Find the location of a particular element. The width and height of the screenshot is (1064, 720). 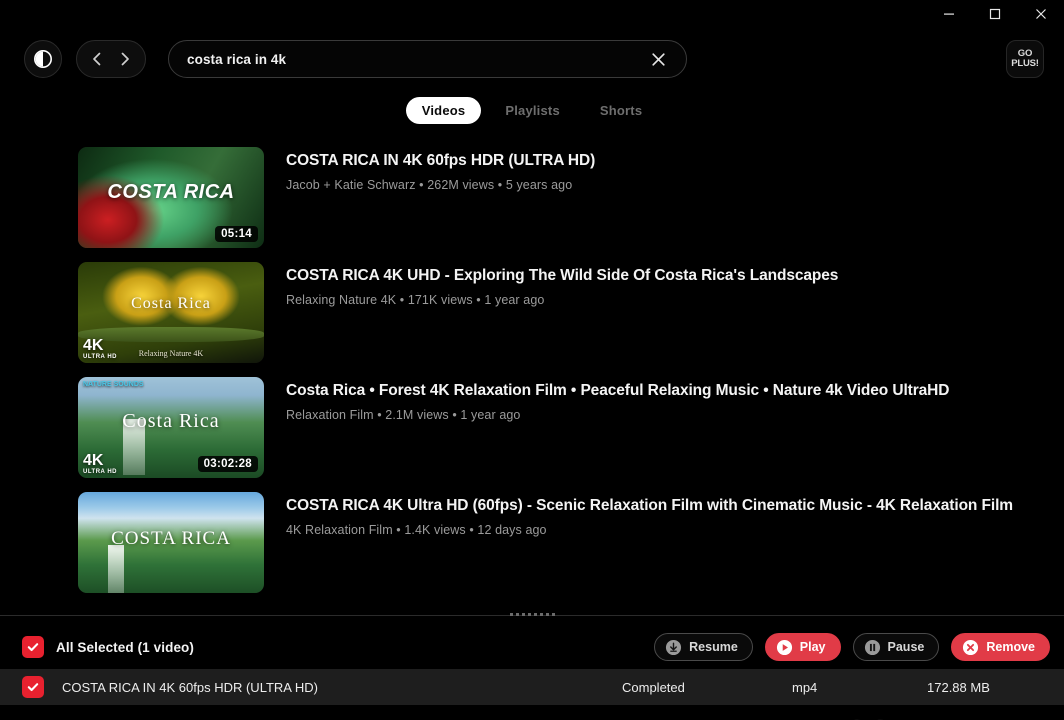

resume-button-label: Resume is located at coordinates (713, 647).